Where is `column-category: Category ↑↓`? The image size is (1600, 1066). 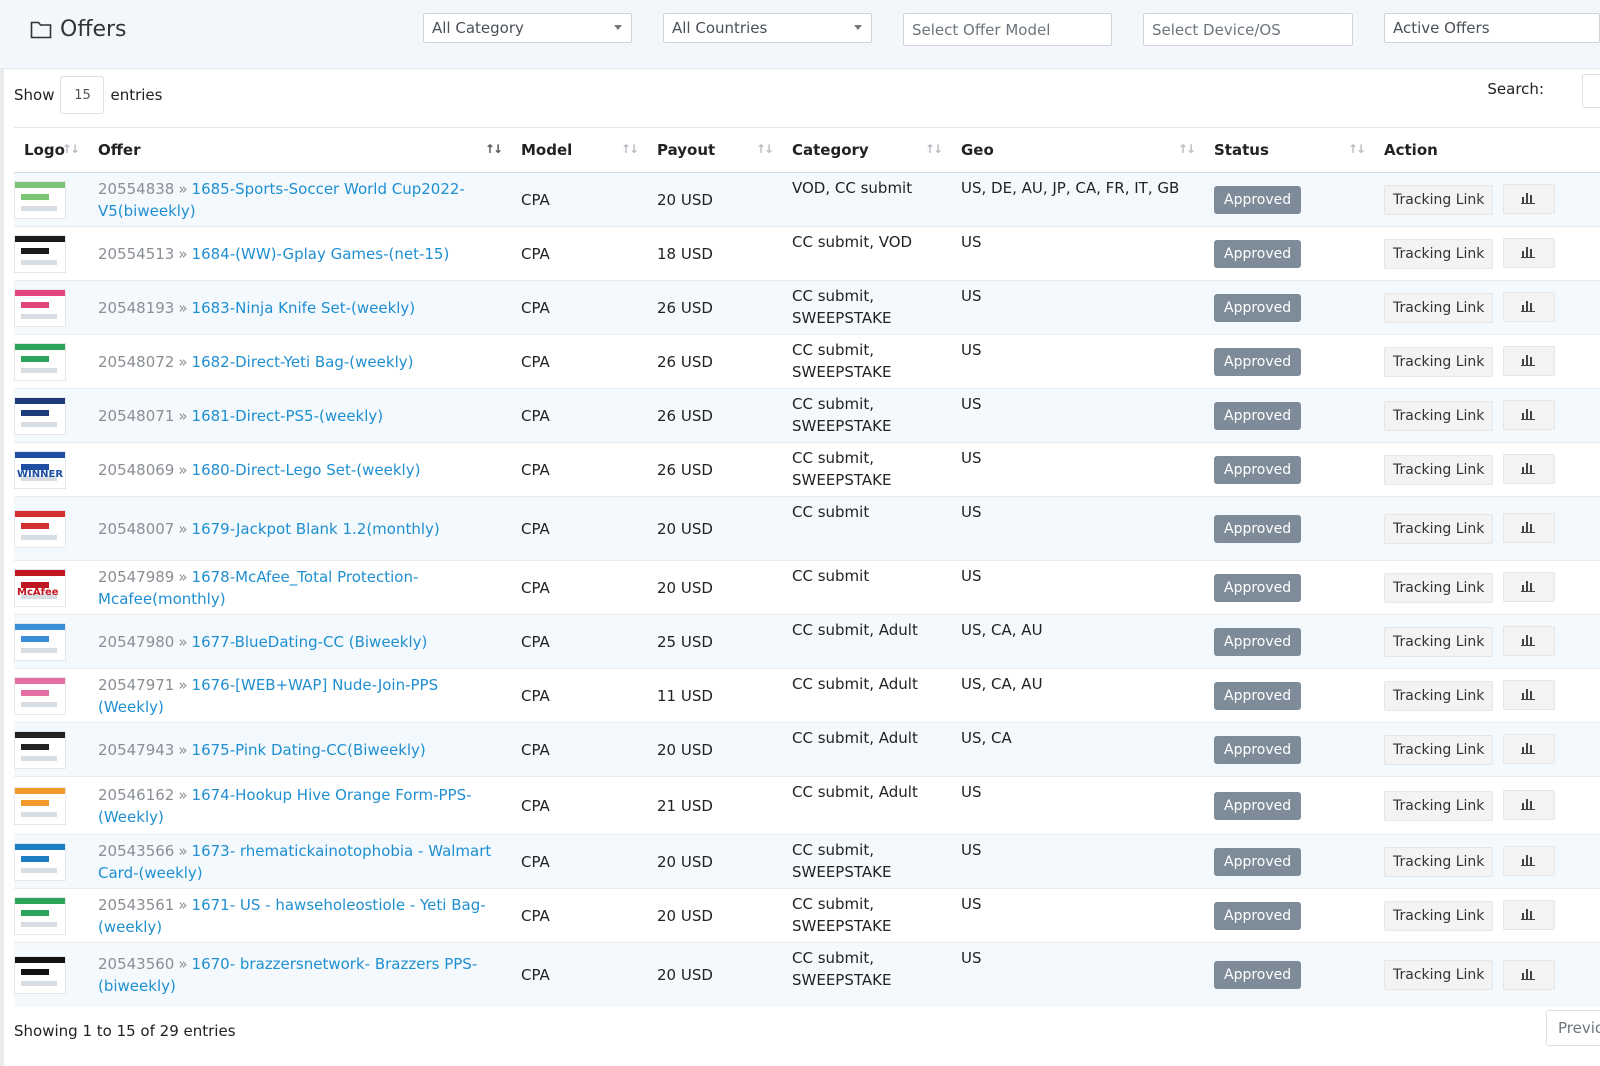 column-category: Category ↑↓ is located at coordinates (866, 150).